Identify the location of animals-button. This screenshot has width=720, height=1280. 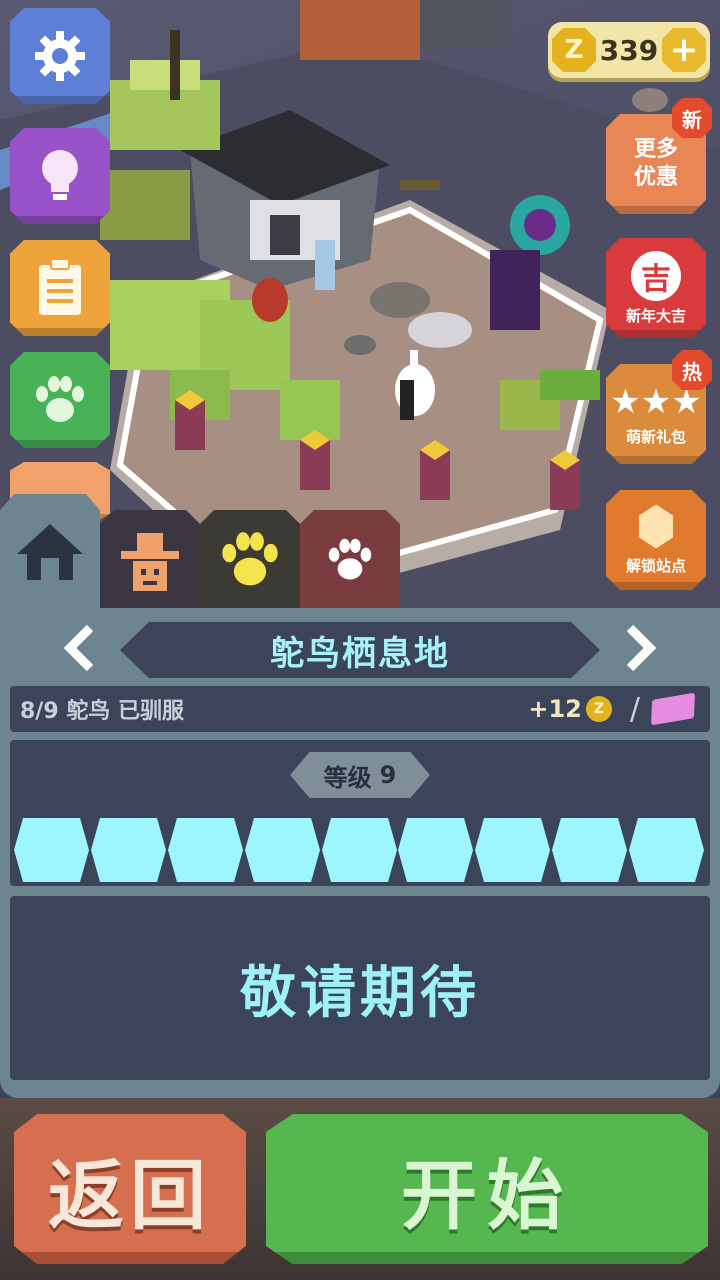
(60, 400).